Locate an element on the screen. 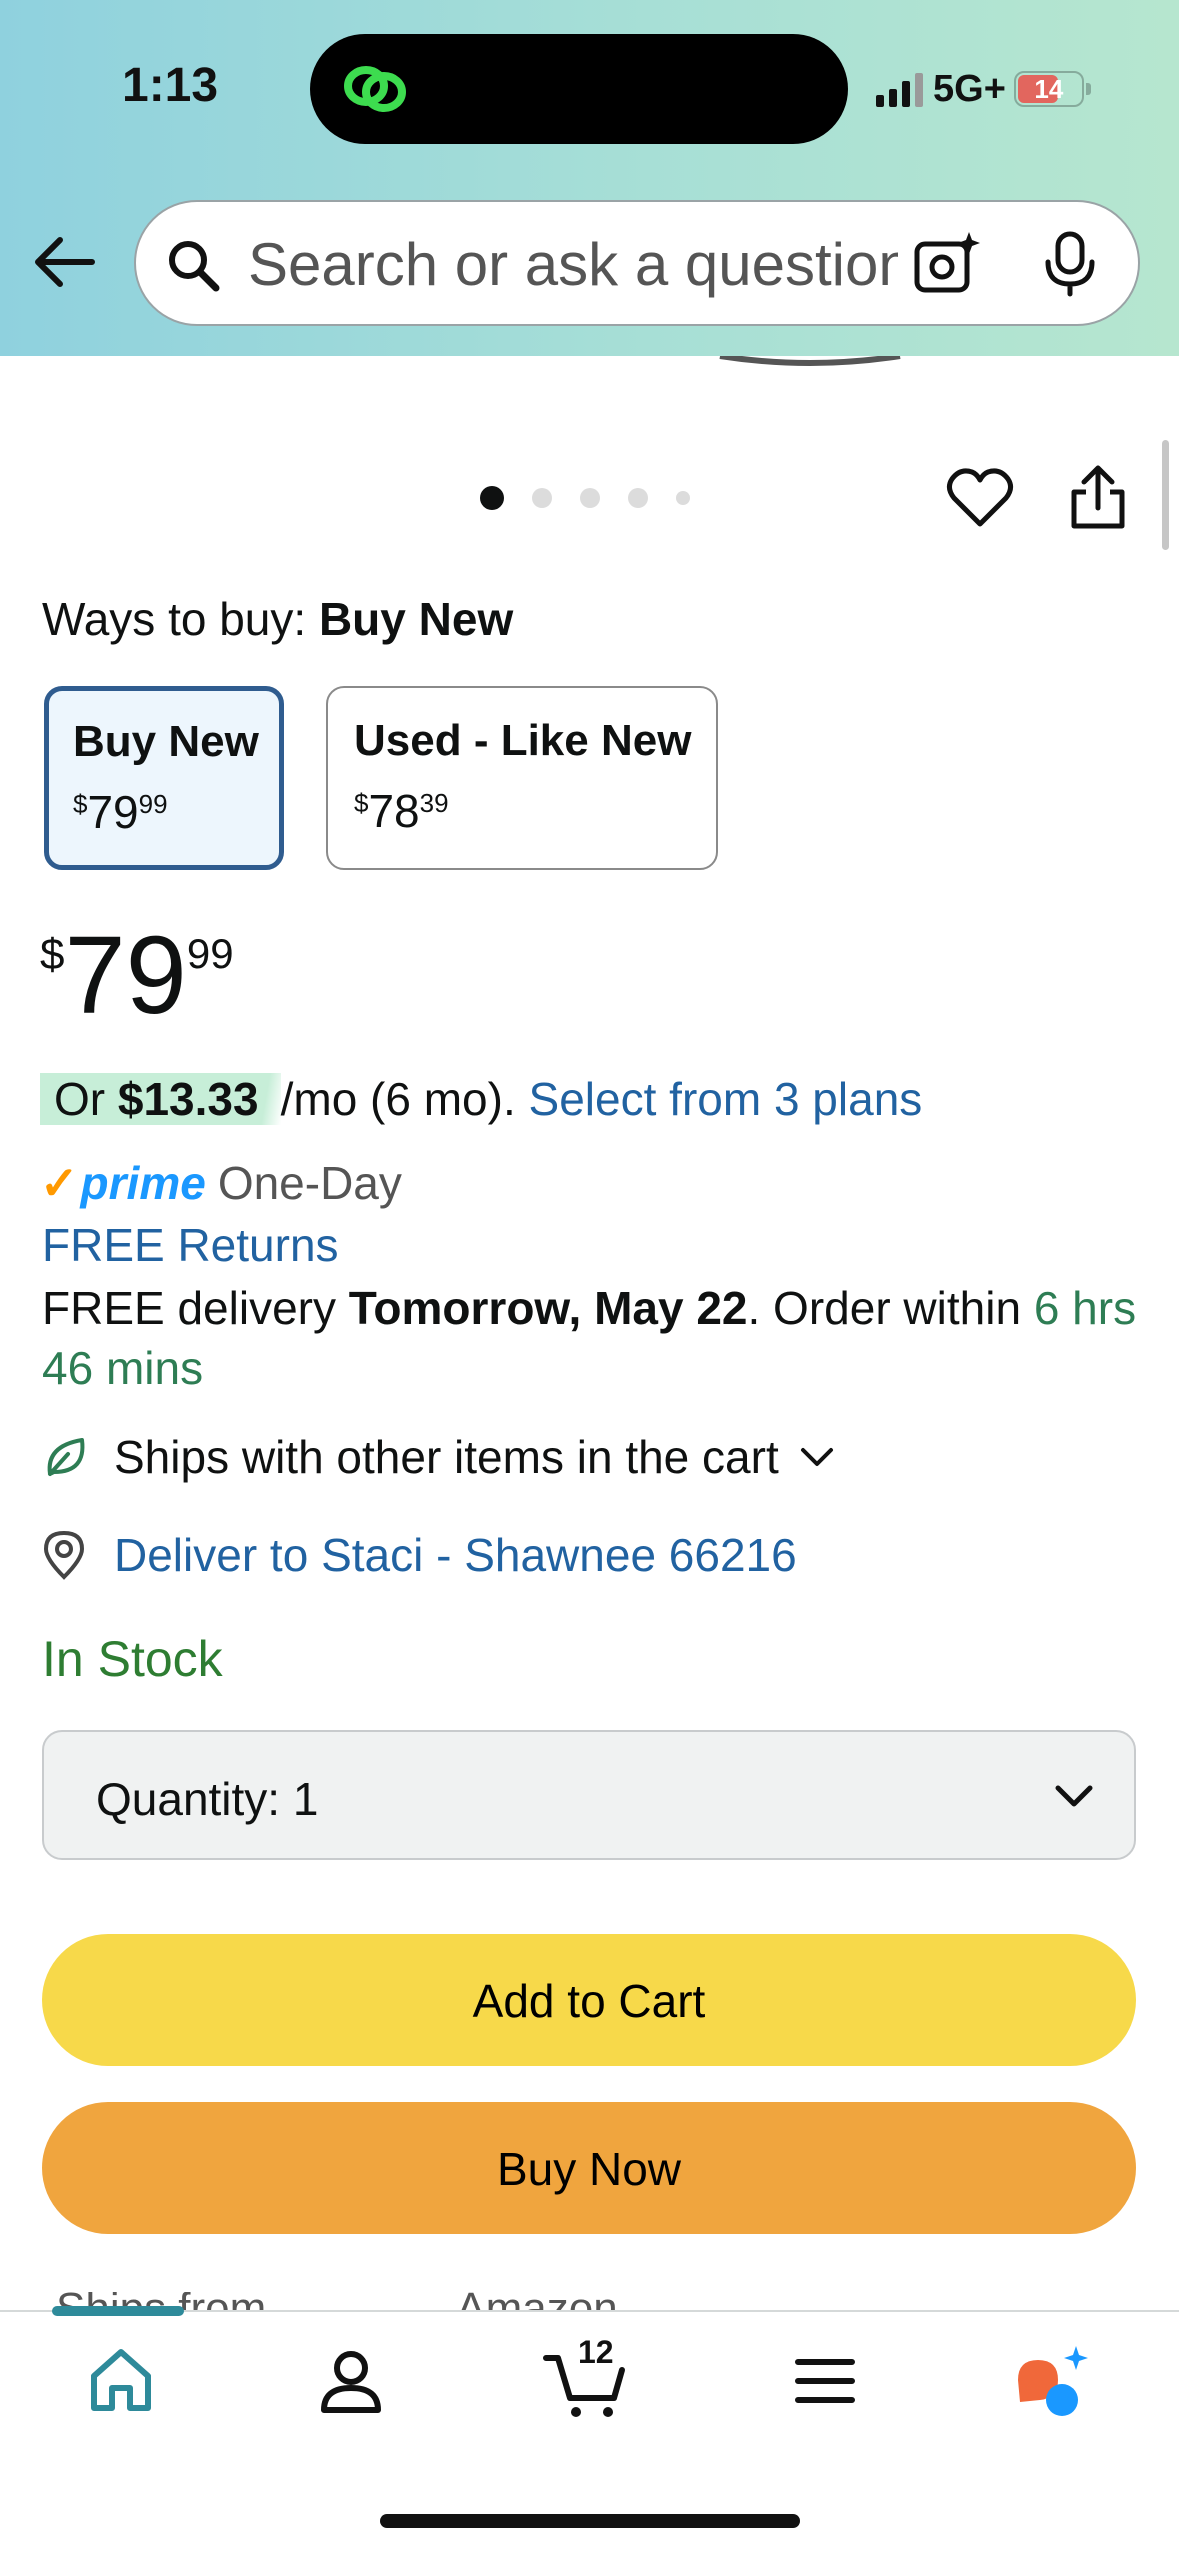 The width and height of the screenshot is (1179, 2558). quantity-label: Quantity: 1 is located at coordinates (207, 1799).